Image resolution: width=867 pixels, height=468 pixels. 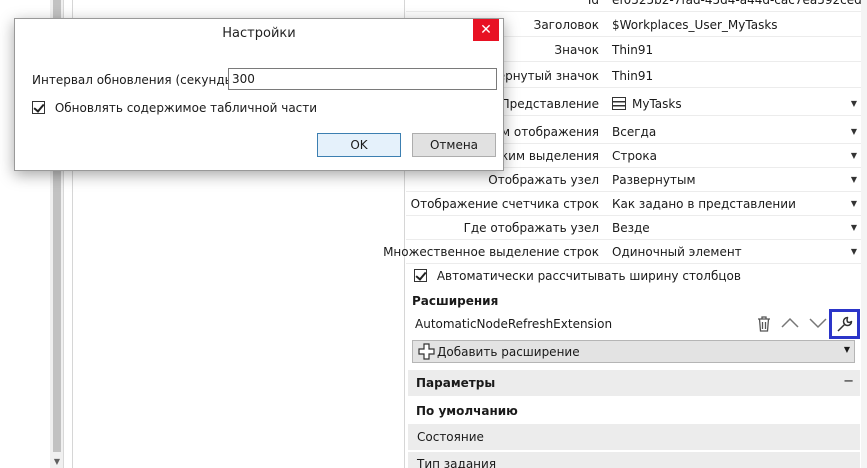 I want to click on interval-input: 300, so click(x=362, y=79).